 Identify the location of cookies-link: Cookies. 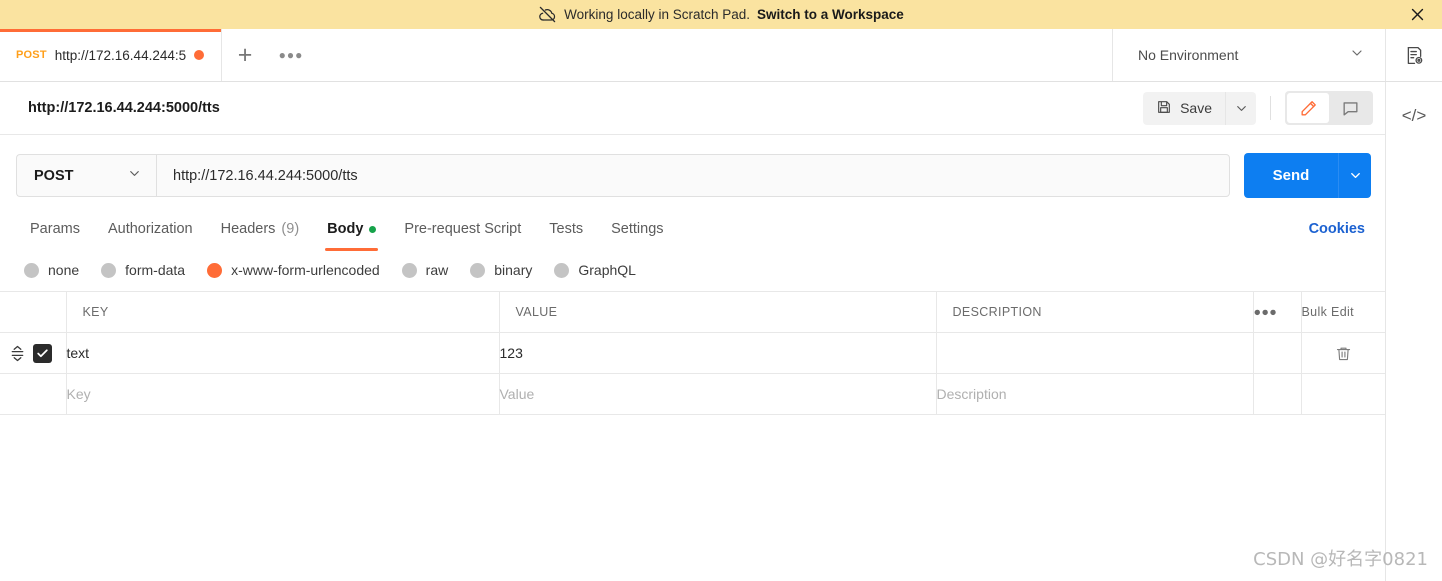
(1340, 229).